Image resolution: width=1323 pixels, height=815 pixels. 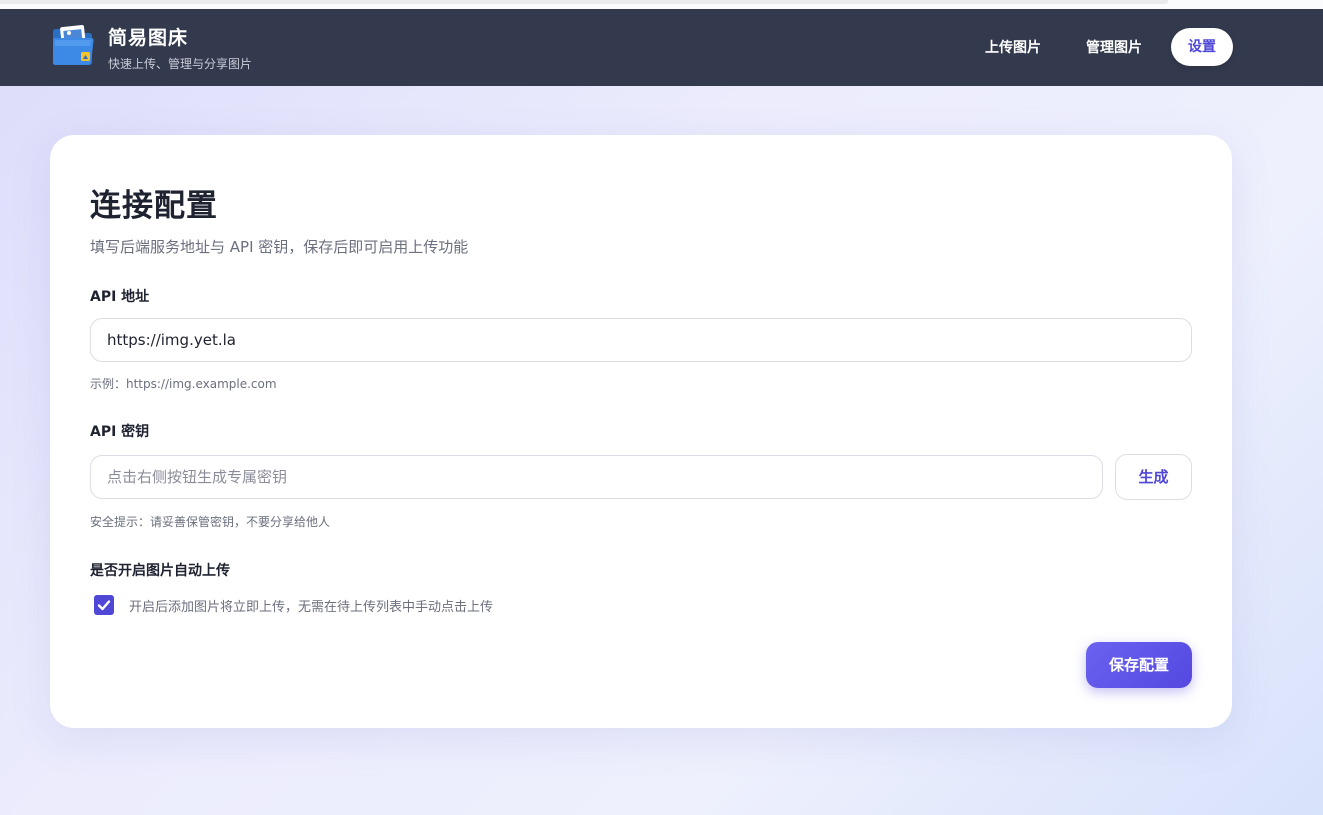 I want to click on page-title: 连接配置, so click(x=154, y=206).